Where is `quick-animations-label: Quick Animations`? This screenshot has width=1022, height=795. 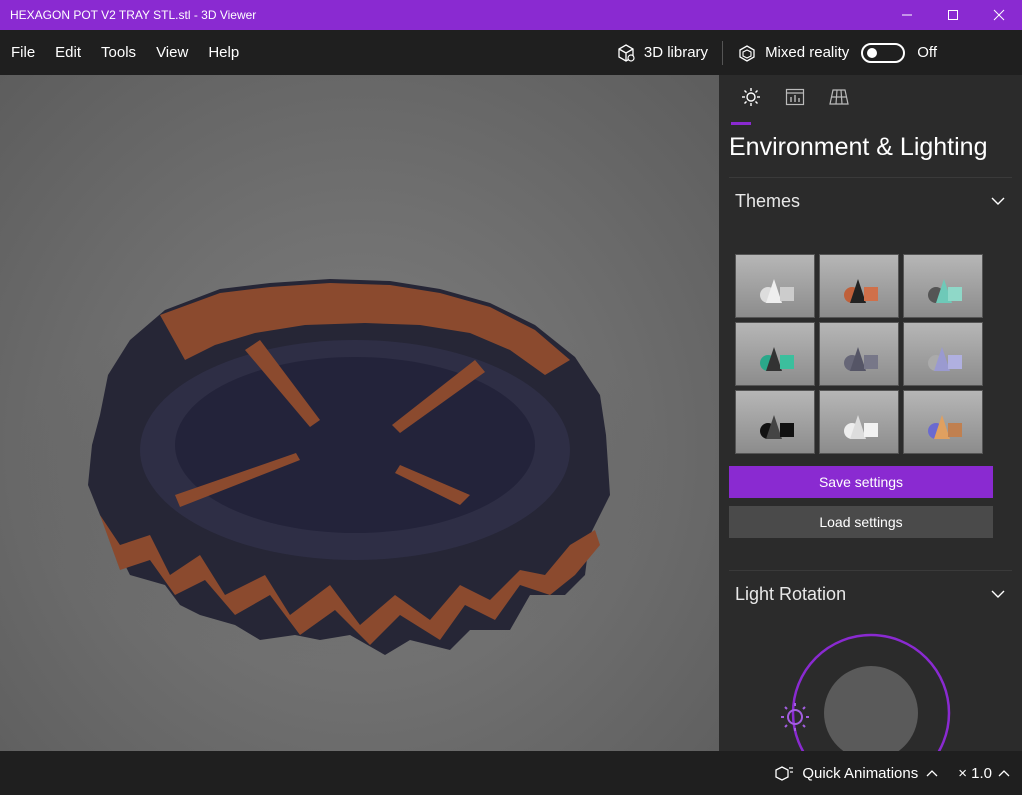
quick-animations-label: Quick Animations is located at coordinates (860, 773).